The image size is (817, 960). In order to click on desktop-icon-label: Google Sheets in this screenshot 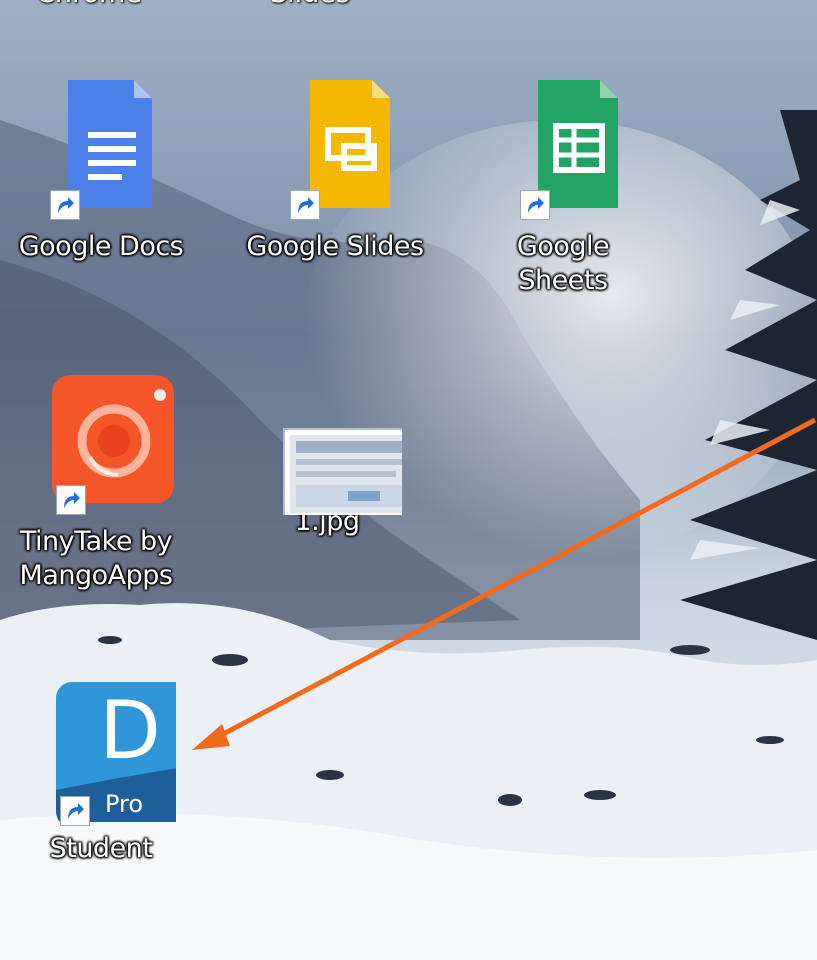, I will do `click(563, 263)`.